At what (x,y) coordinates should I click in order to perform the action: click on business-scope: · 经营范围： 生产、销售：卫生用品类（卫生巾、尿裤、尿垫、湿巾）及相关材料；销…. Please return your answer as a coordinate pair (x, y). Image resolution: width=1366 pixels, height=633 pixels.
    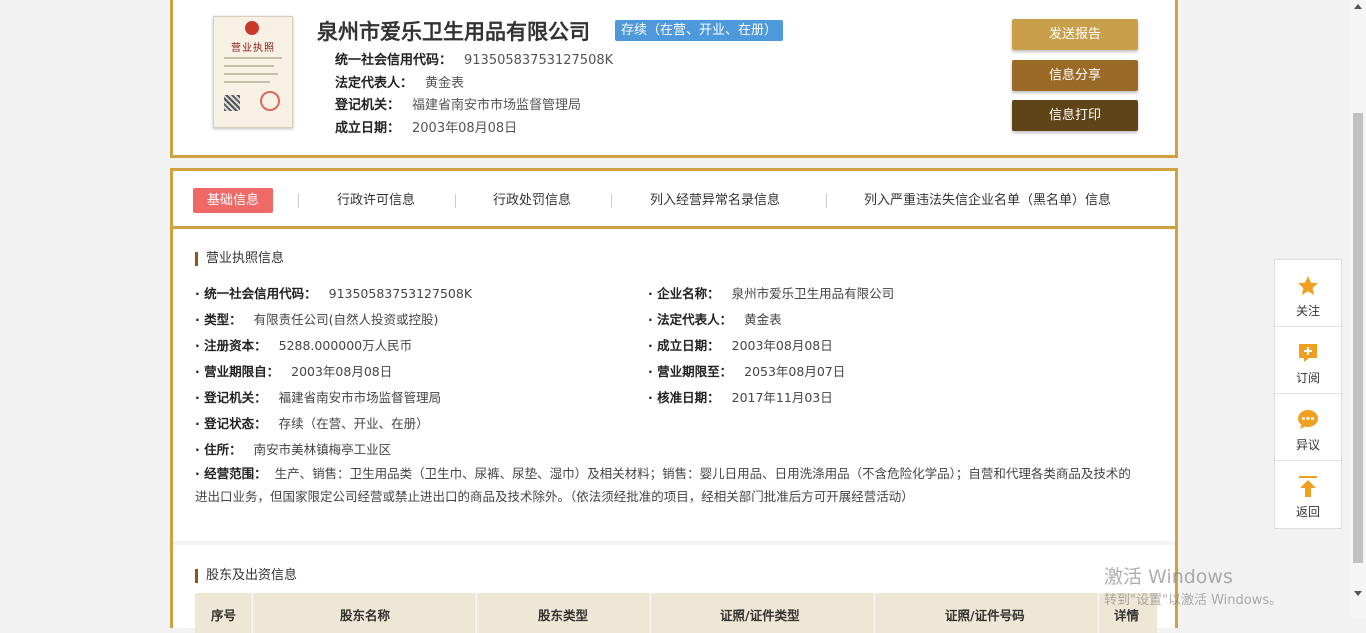
    Looking at the image, I should click on (663, 485).